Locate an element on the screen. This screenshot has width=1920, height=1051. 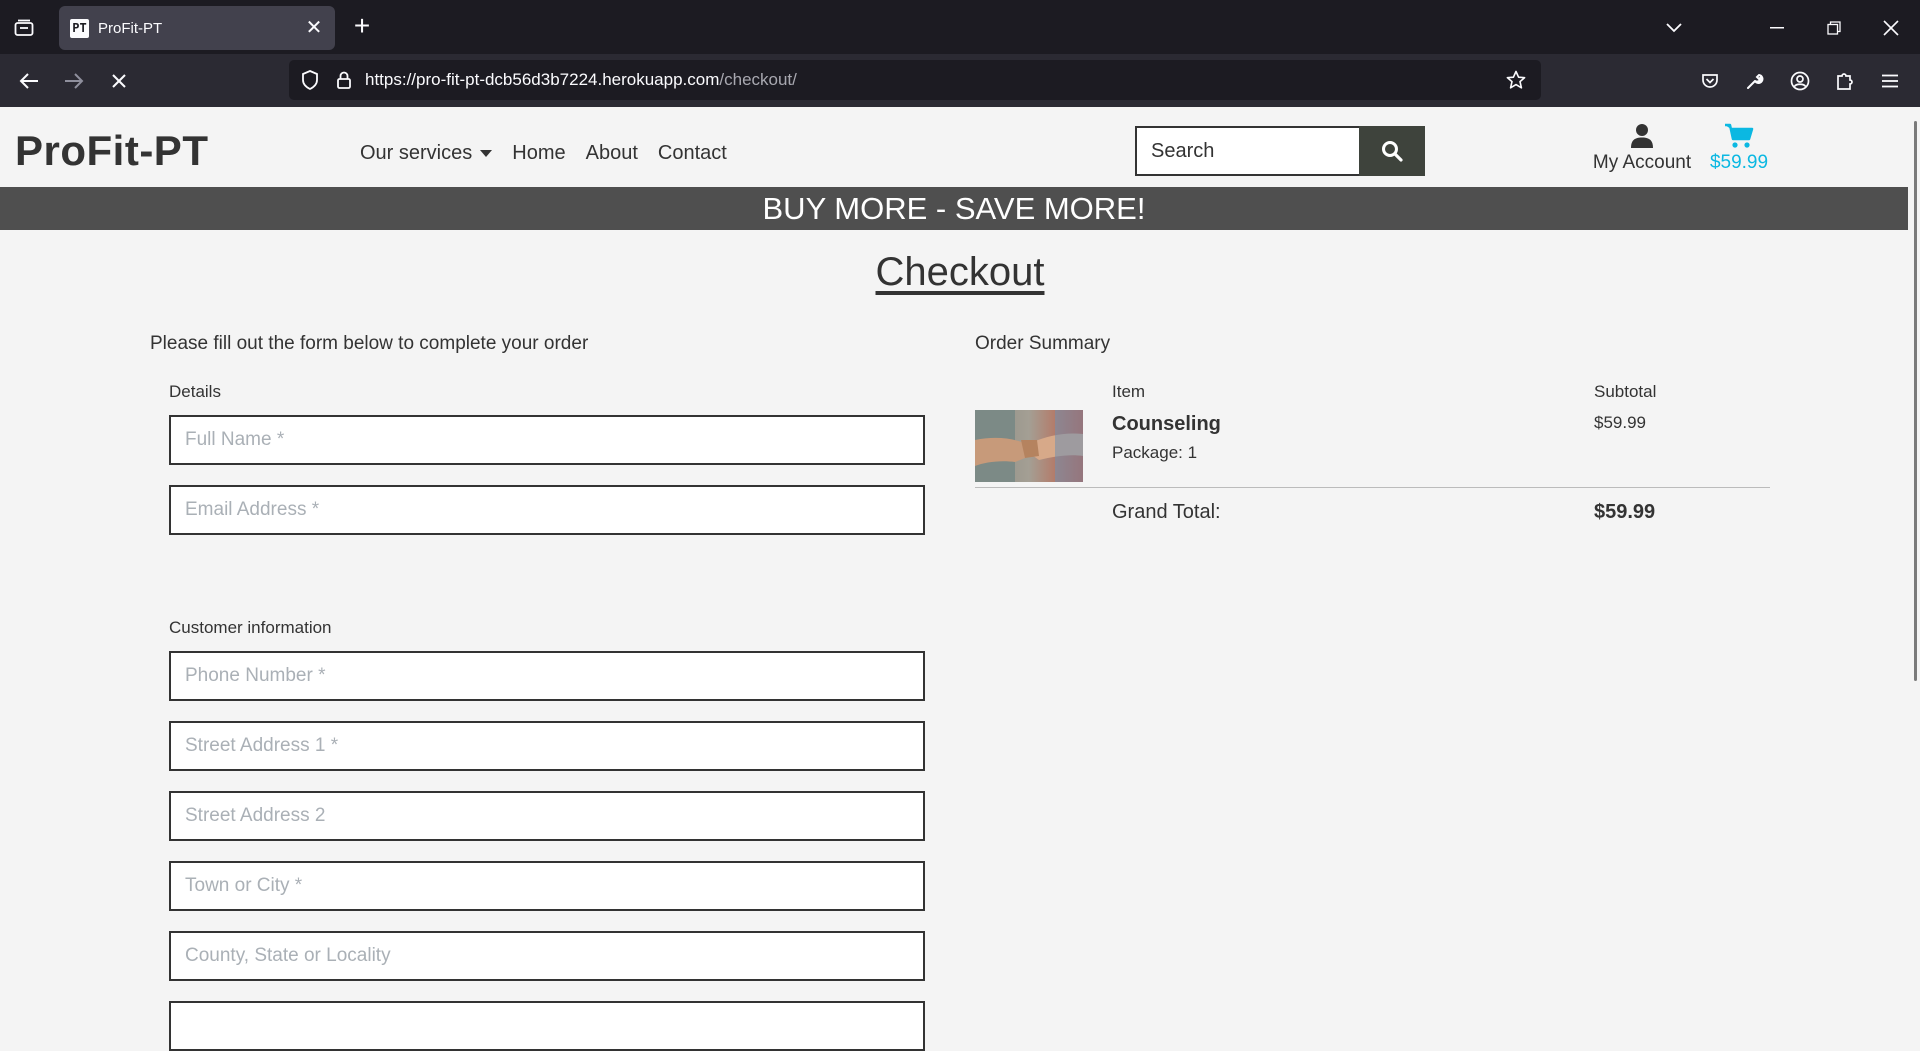
menu-home: Home is located at coordinates (538, 153).